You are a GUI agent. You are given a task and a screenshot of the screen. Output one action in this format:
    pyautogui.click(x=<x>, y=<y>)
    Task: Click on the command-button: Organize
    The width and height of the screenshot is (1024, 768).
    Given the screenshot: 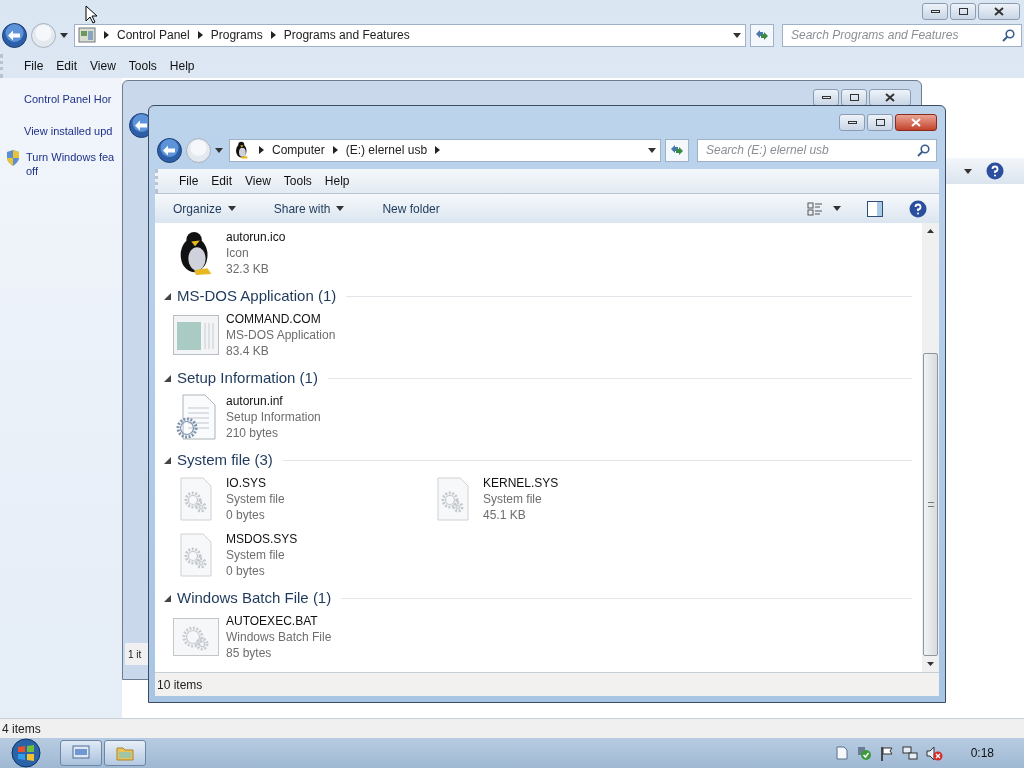 What is the action you would take?
    pyautogui.click(x=204, y=208)
    